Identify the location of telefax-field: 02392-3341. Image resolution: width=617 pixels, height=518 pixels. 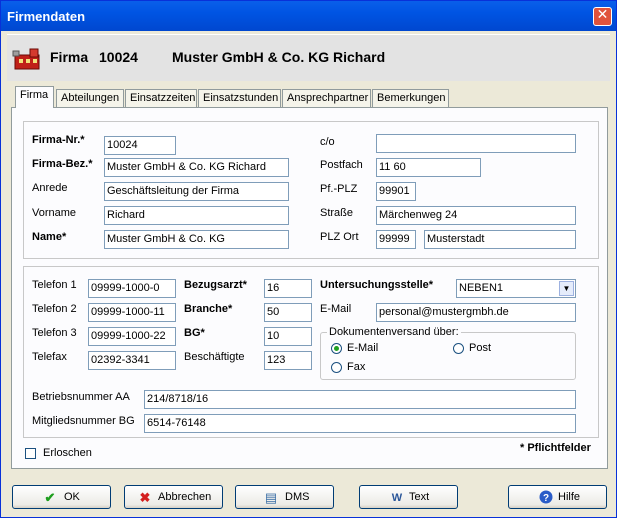
(132, 360).